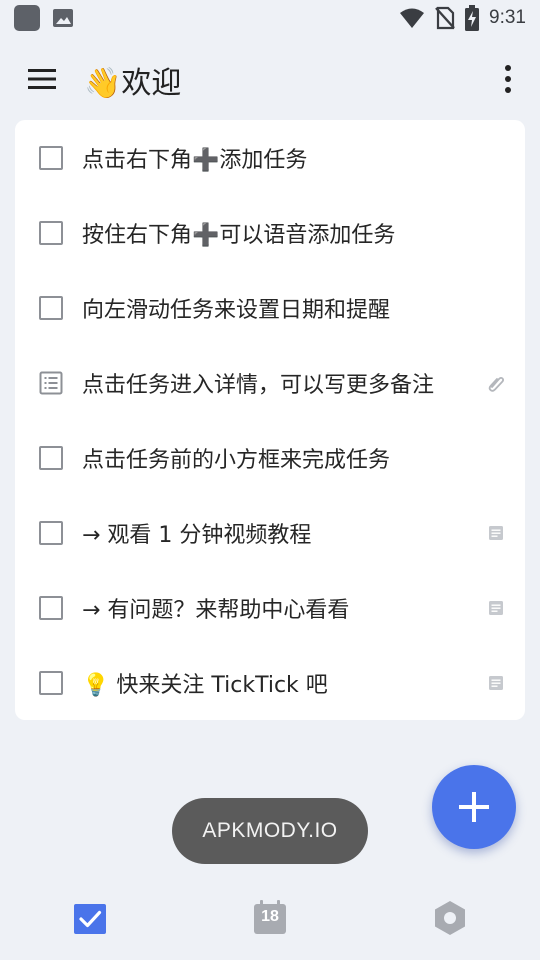  Describe the element at coordinates (507, 17) in the screenshot. I see `status-time: 9:31` at that location.